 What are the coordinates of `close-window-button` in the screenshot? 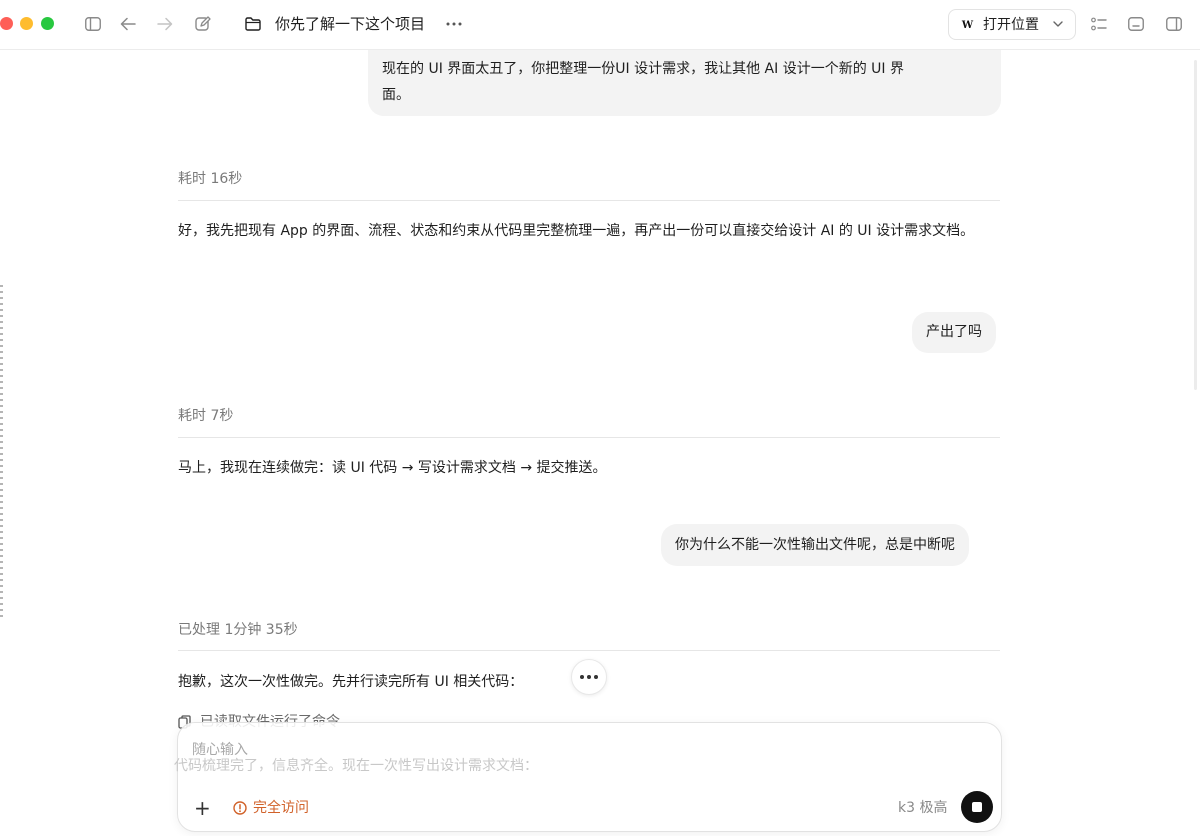 It's located at (6, 23).